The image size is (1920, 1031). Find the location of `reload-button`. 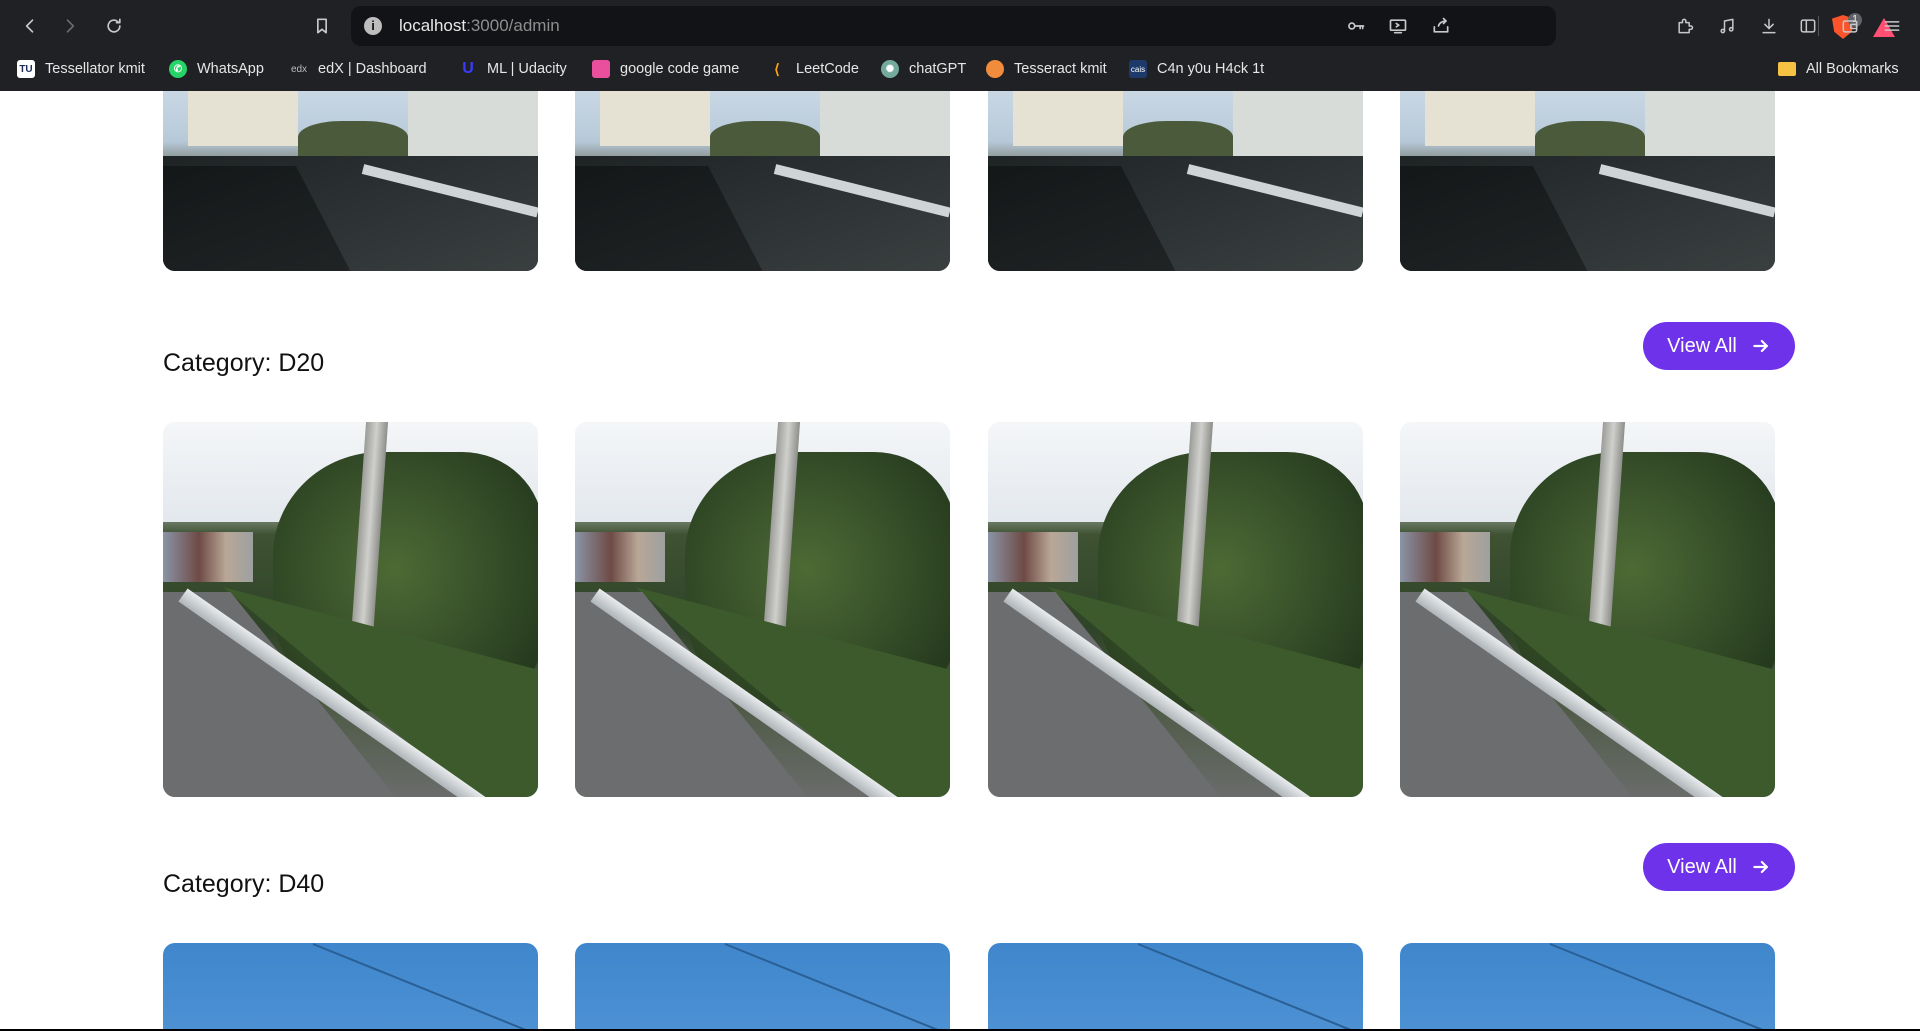

reload-button is located at coordinates (114, 26).